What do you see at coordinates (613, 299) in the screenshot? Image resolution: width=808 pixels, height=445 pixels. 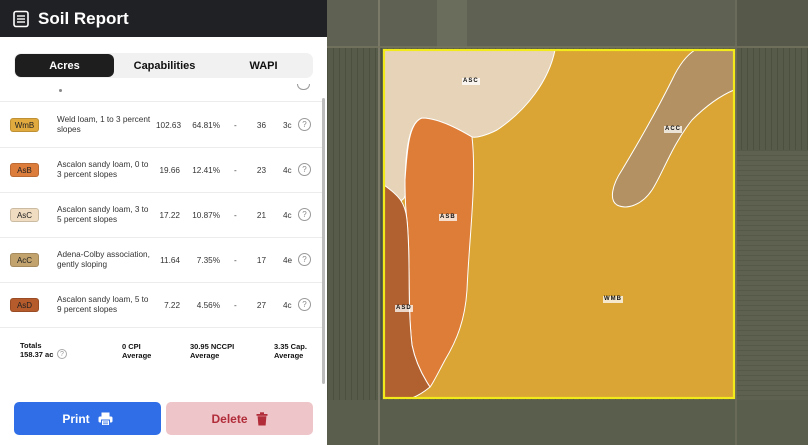 I see `map-label-wmb: WMB` at bounding box center [613, 299].